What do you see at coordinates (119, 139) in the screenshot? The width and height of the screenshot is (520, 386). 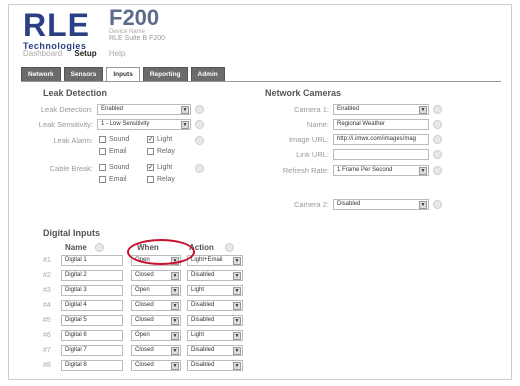 I see `checkbox-label: Sound` at bounding box center [119, 139].